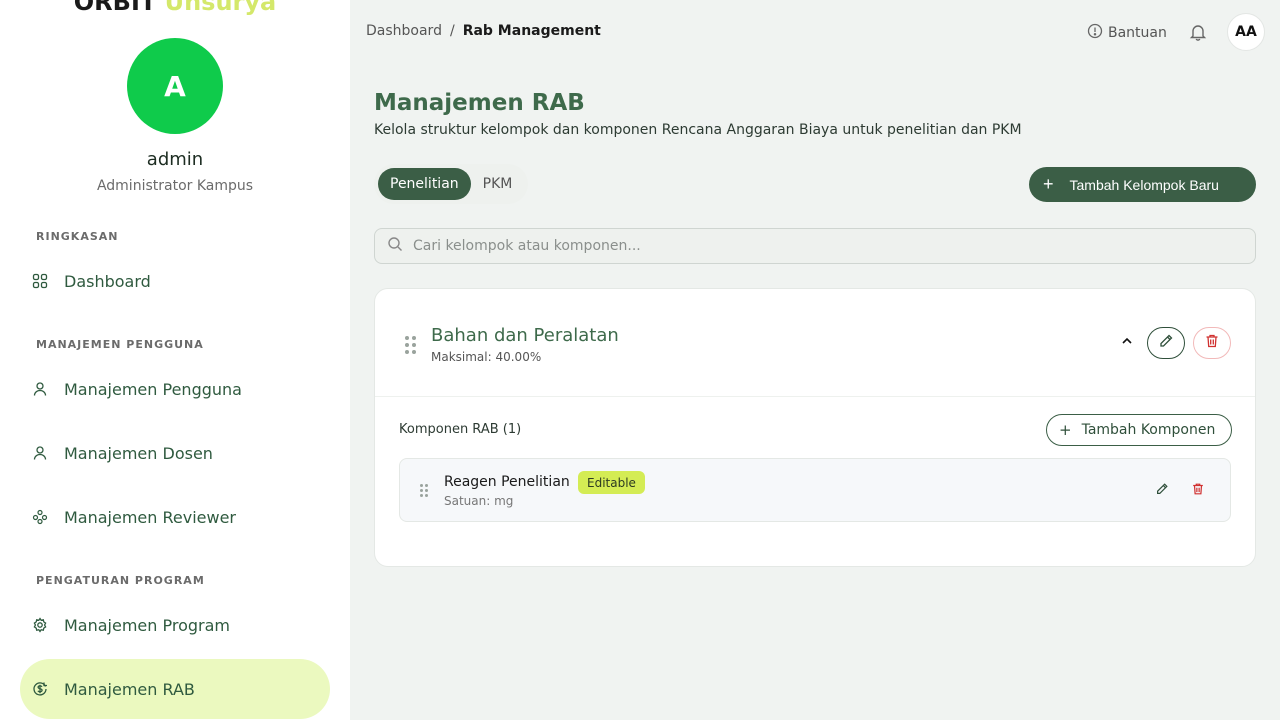  What do you see at coordinates (120, 344) in the screenshot?
I see `section-label-manajemen-pengguna: MANAJEMEN PENGGUNA` at bounding box center [120, 344].